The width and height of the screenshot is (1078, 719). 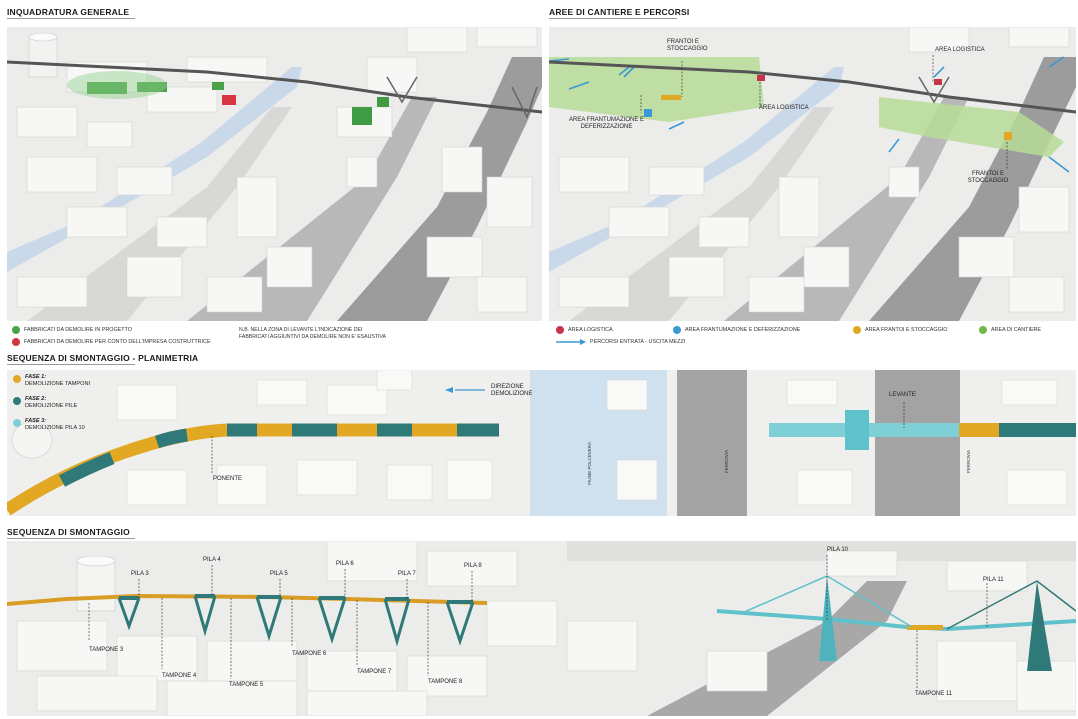 What do you see at coordinates (103, 359) in the screenshot?
I see `section-title-plan: SEQUENZA DI SMONTAGGIO - PLANIMETRIA` at bounding box center [103, 359].